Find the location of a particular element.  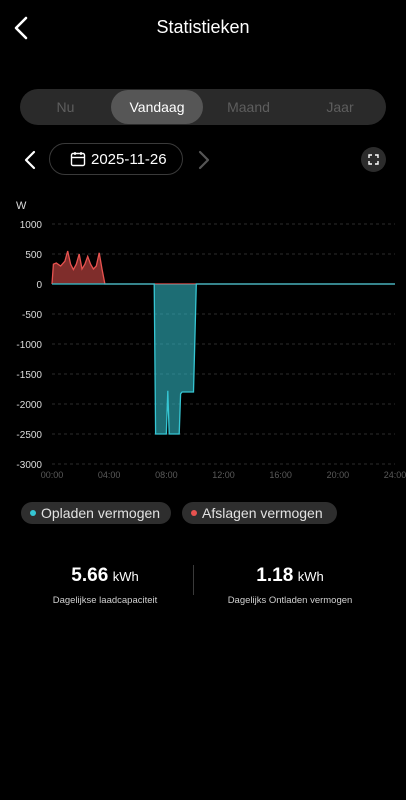

x-tick-label: 16:00 is located at coordinates (280, 475).